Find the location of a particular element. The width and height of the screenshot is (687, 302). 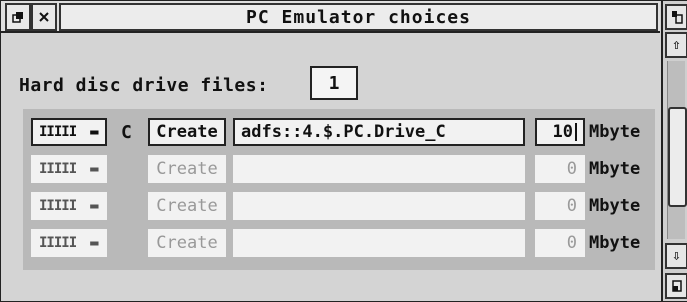

scroll-track is located at coordinates (677, 150).